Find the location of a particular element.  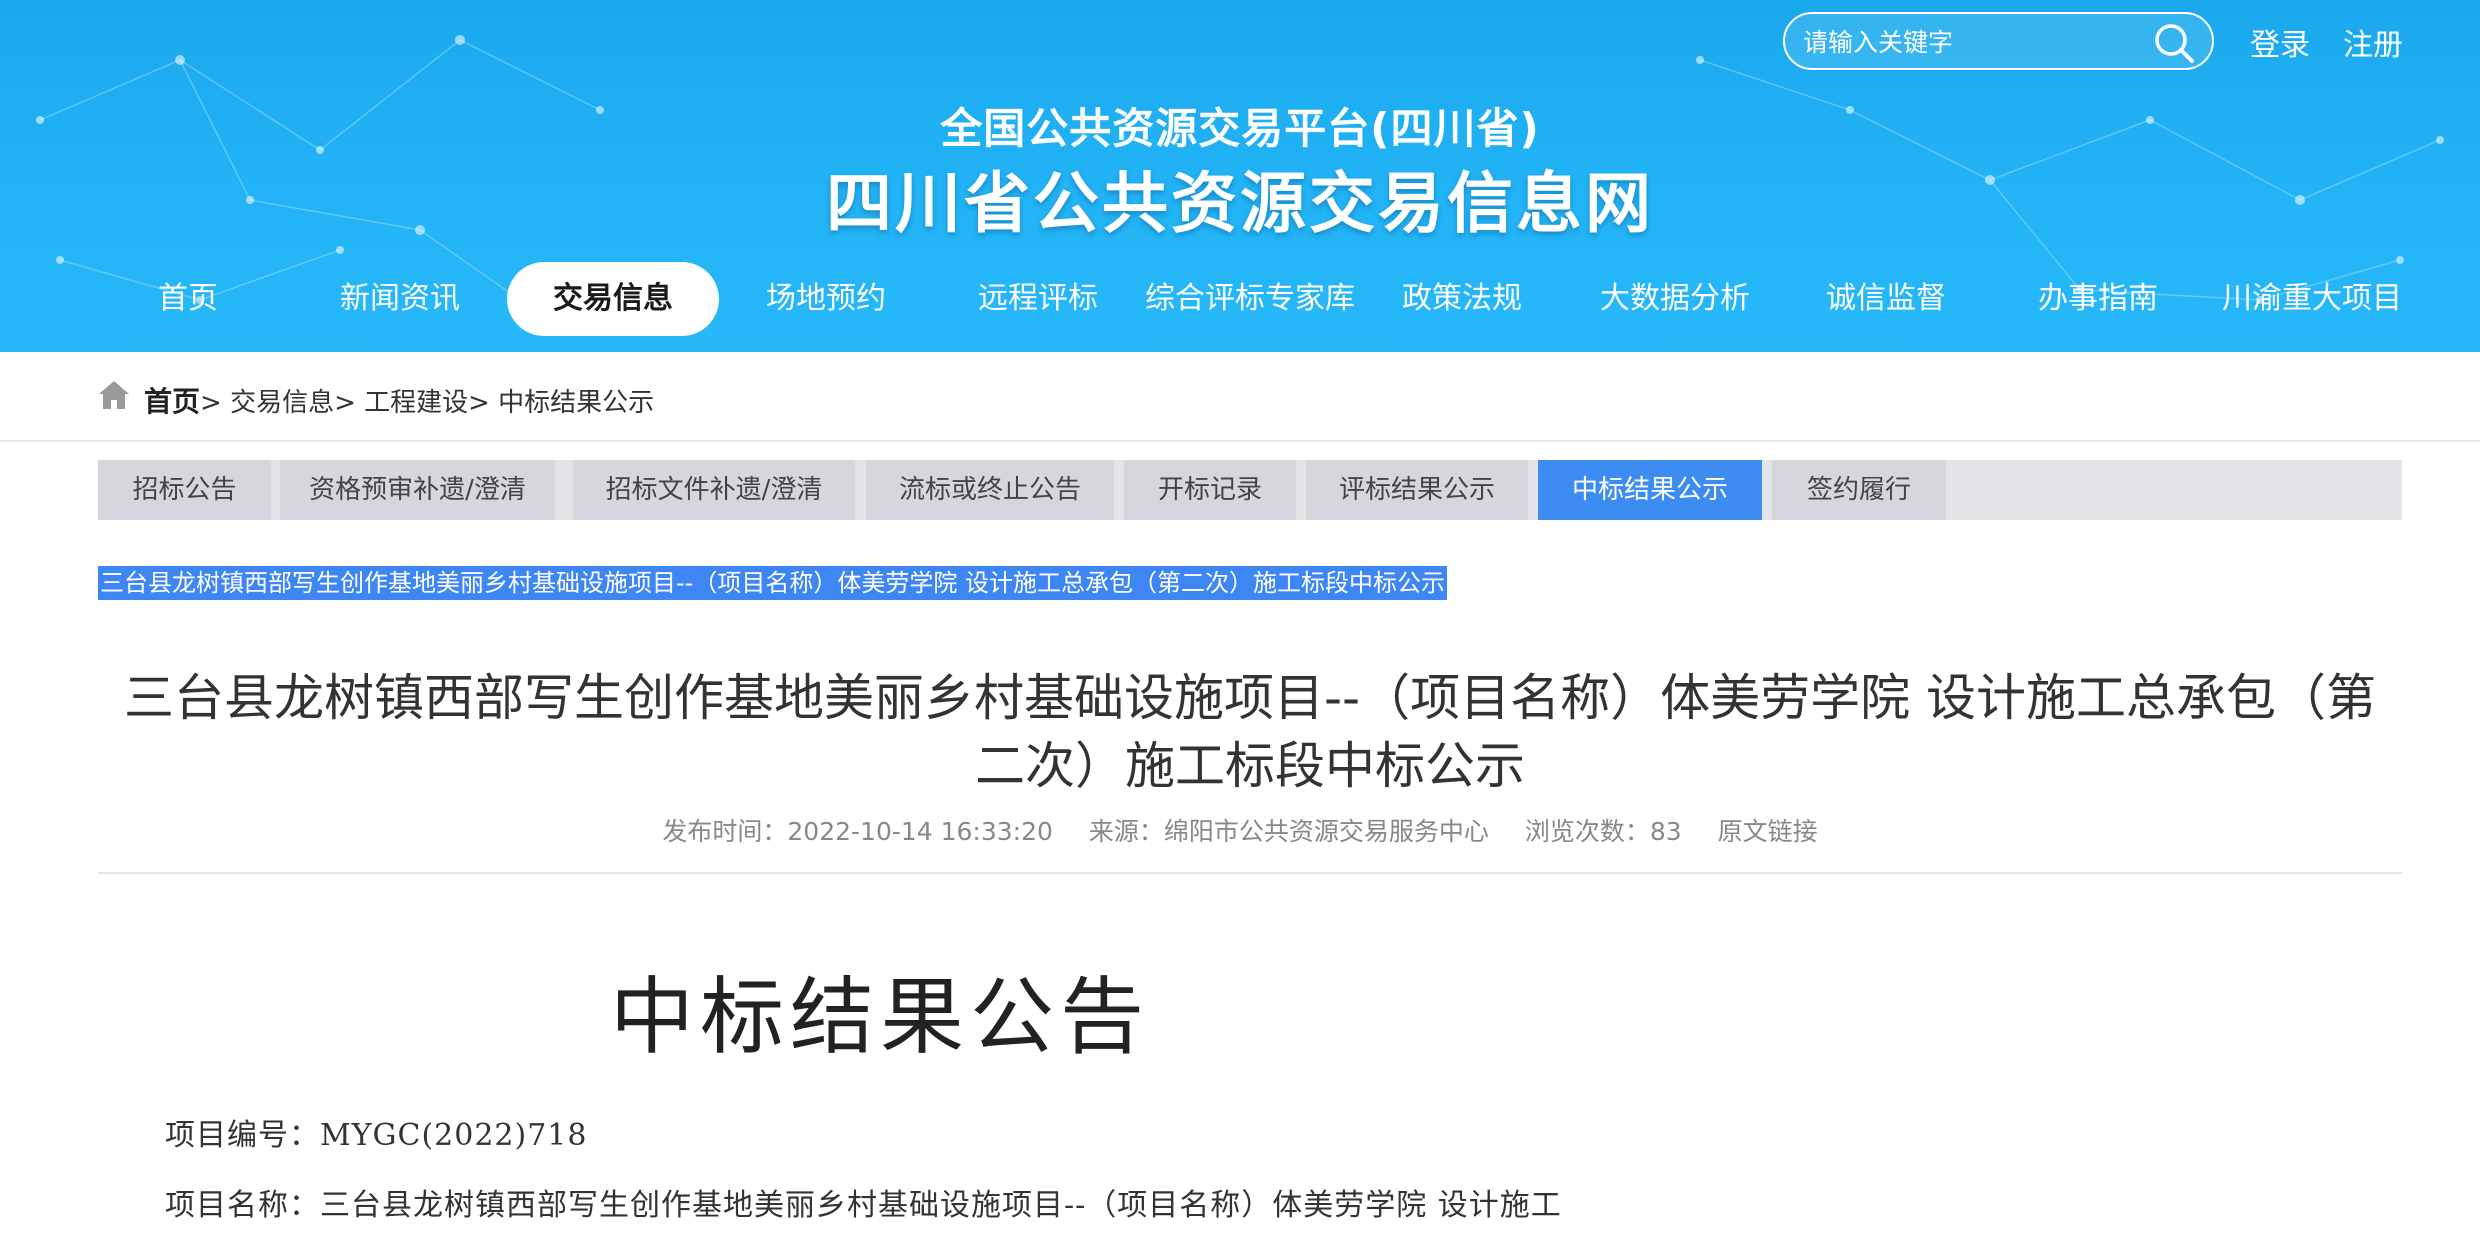

document-heading: 中标结果公告 is located at coordinates (880, 1017).